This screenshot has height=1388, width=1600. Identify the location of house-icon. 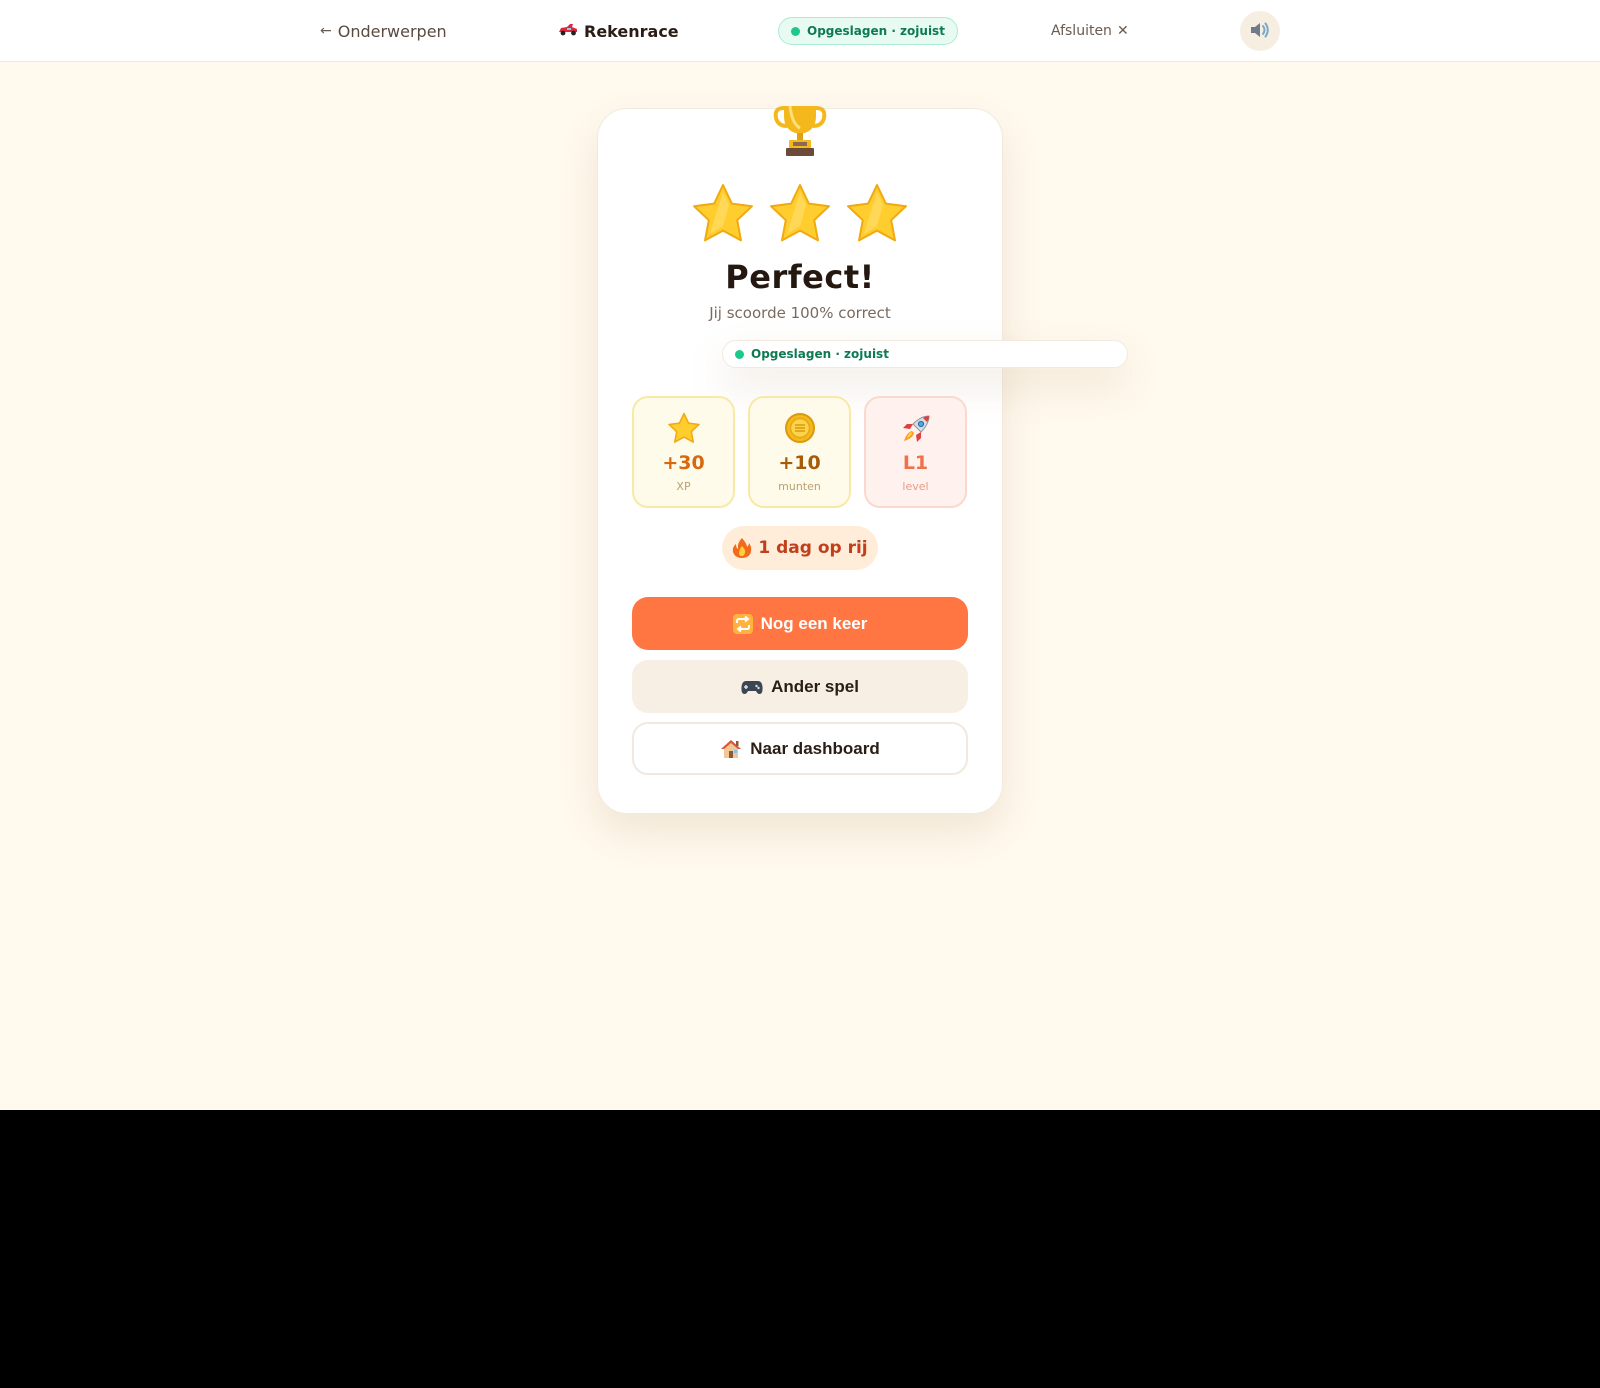
(731, 748).